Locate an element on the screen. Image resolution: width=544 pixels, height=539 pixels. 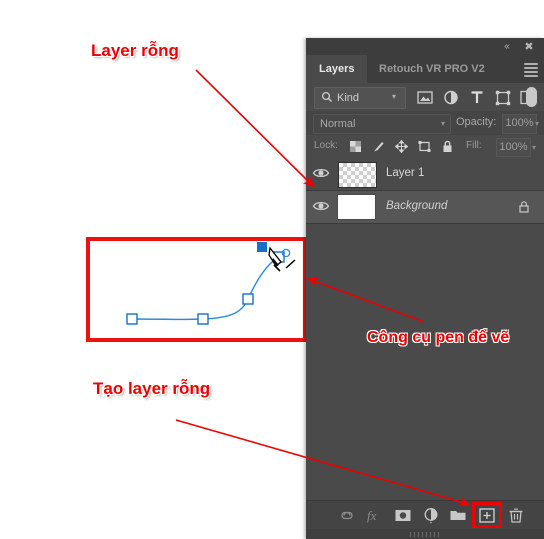
hamburger-menu-icon is located at coordinates (531, 70).